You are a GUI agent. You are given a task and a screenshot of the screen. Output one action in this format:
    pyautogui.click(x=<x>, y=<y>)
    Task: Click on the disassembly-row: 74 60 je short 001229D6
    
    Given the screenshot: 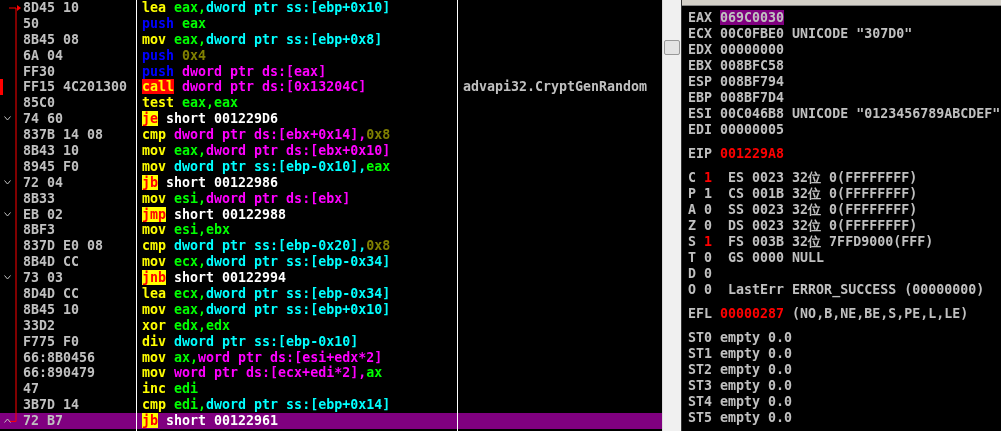 What is the action you would take?
    pyautogui.click(x=331, y=119)
    